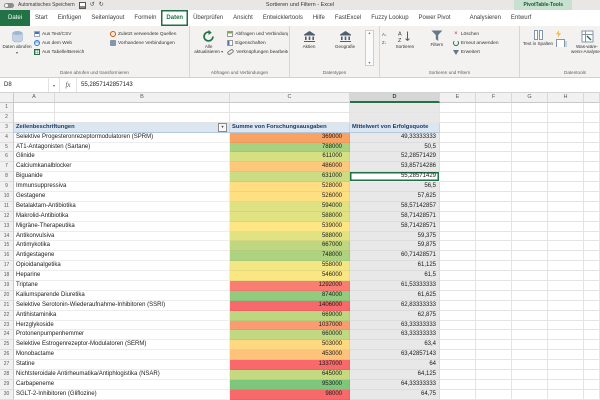 This screenshot has width=600, height=400. I want to click on save-icon, so click(82, 5).